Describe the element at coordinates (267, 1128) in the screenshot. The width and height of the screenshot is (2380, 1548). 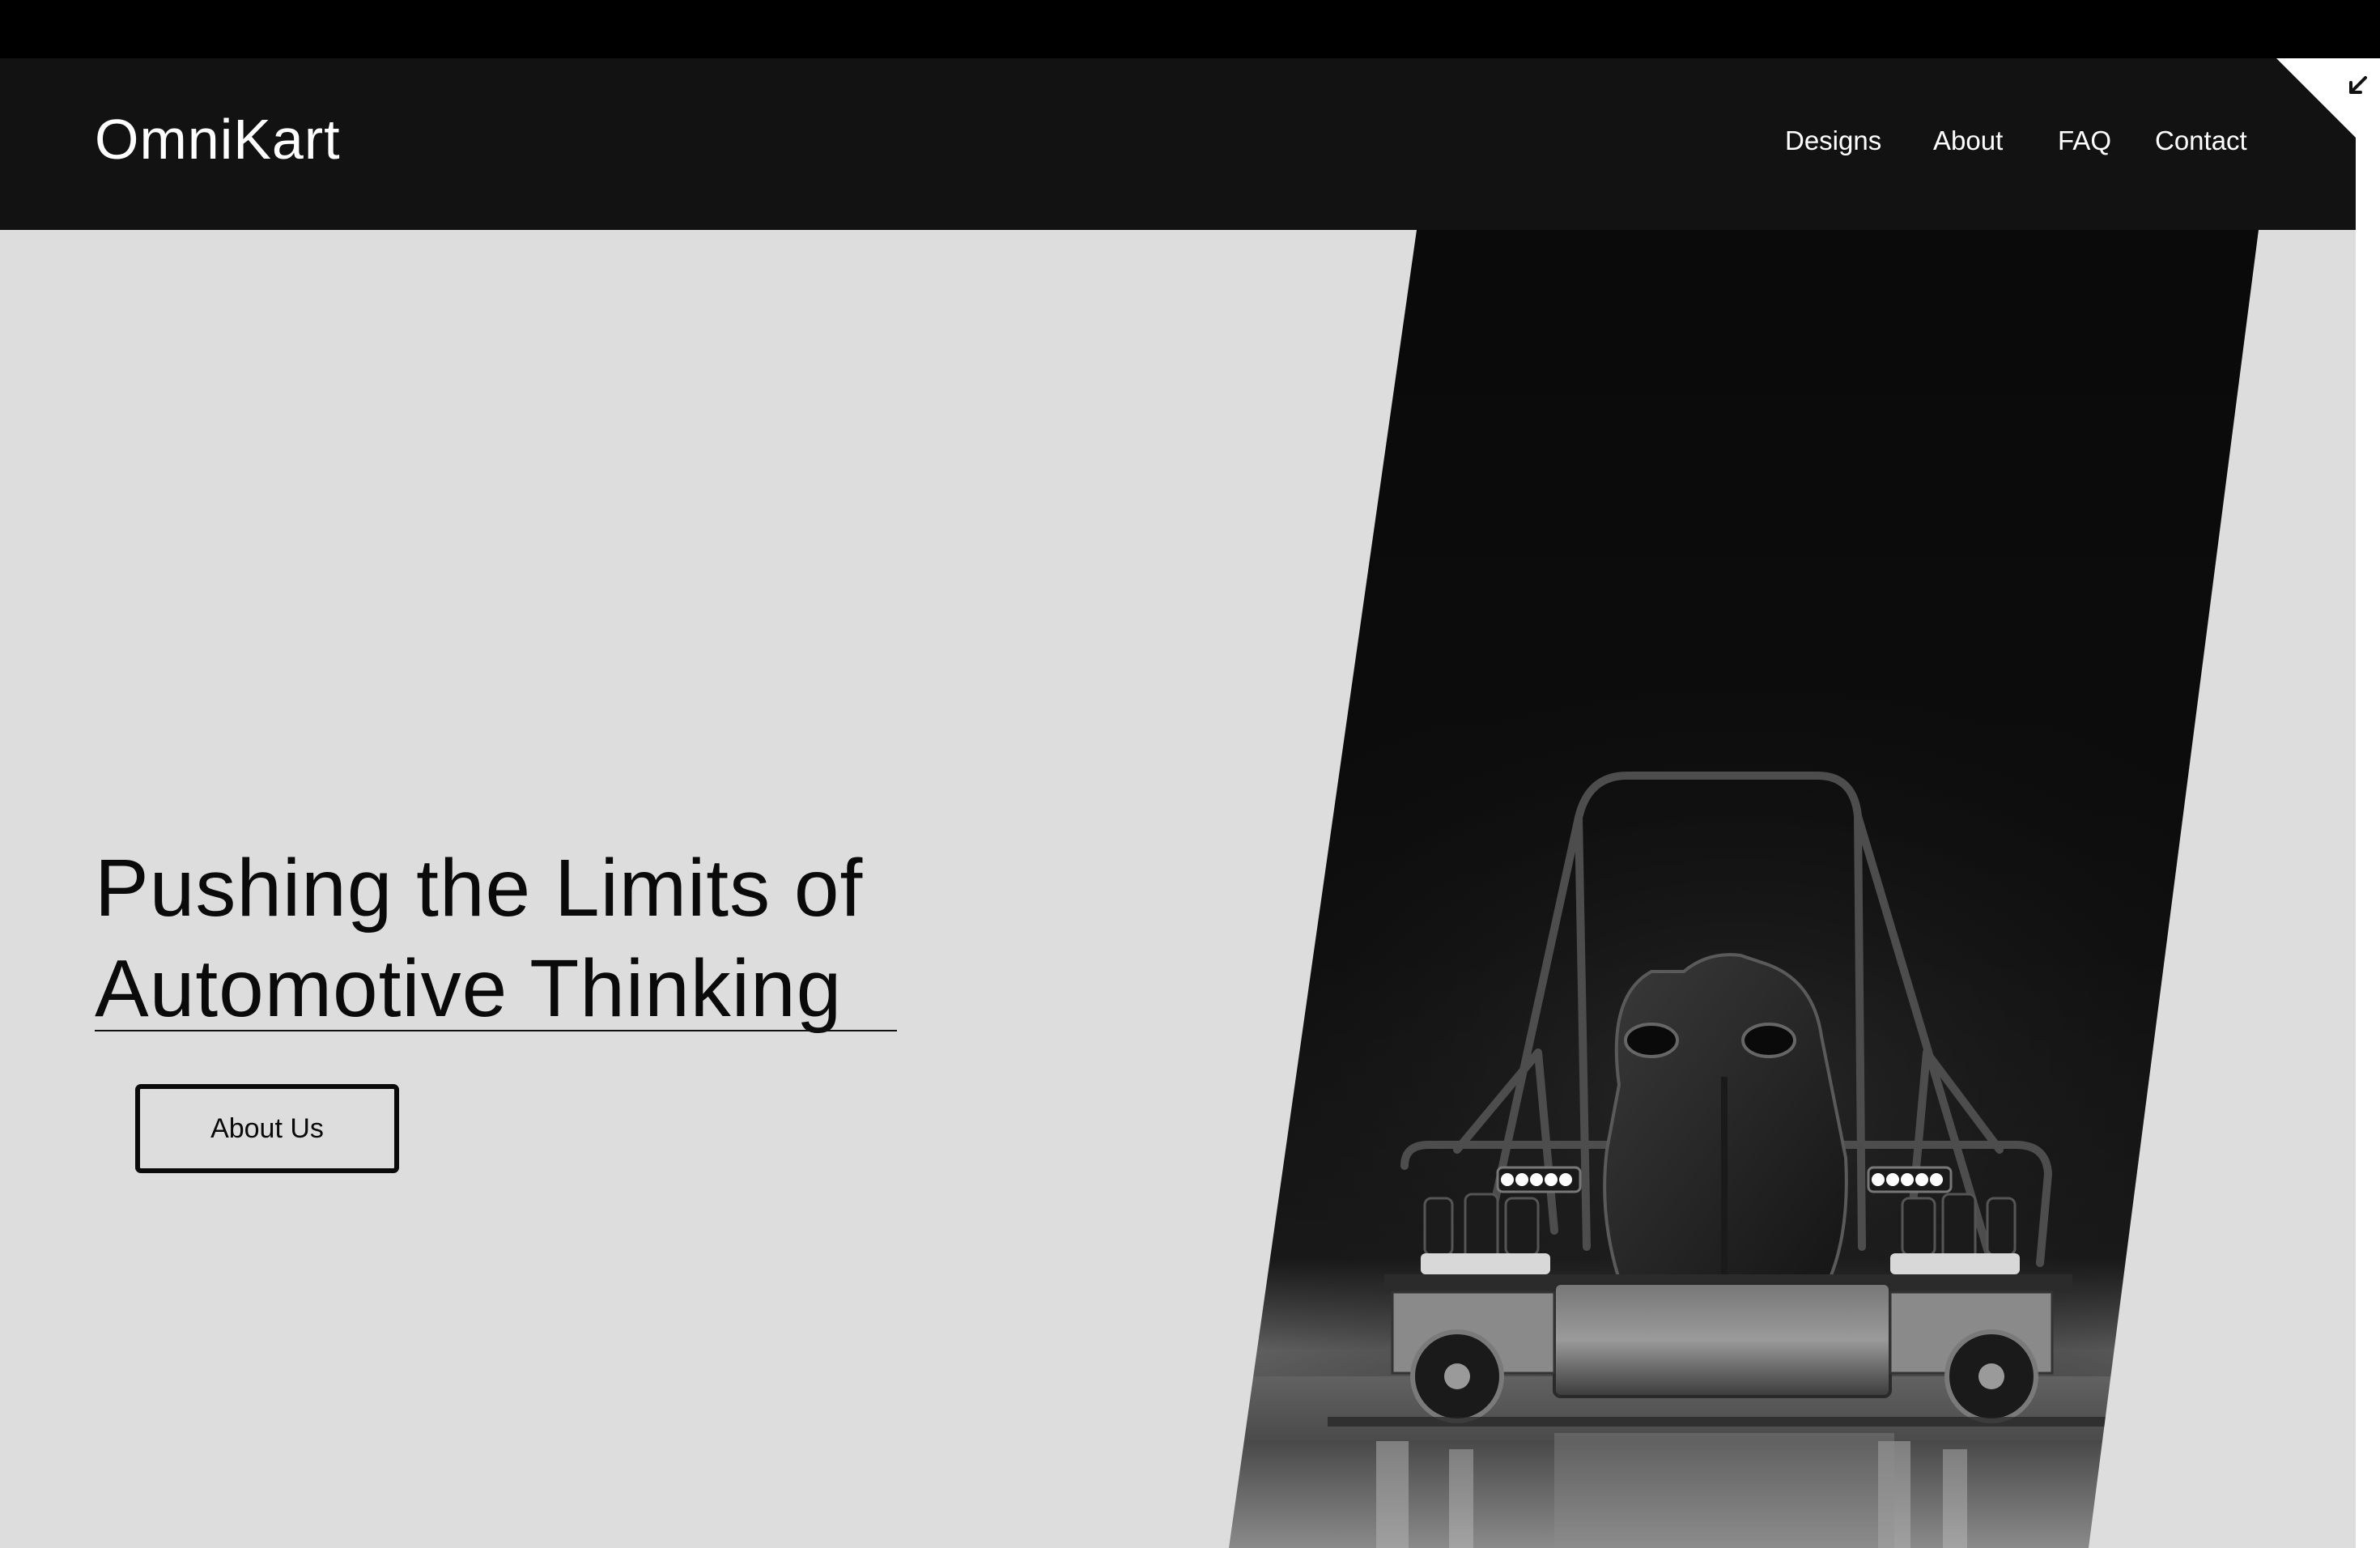
I see `about-us-button: About Us` at that location.